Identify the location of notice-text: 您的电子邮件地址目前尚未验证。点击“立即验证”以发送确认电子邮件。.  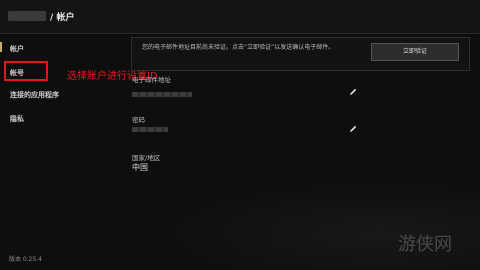
(238, 47).